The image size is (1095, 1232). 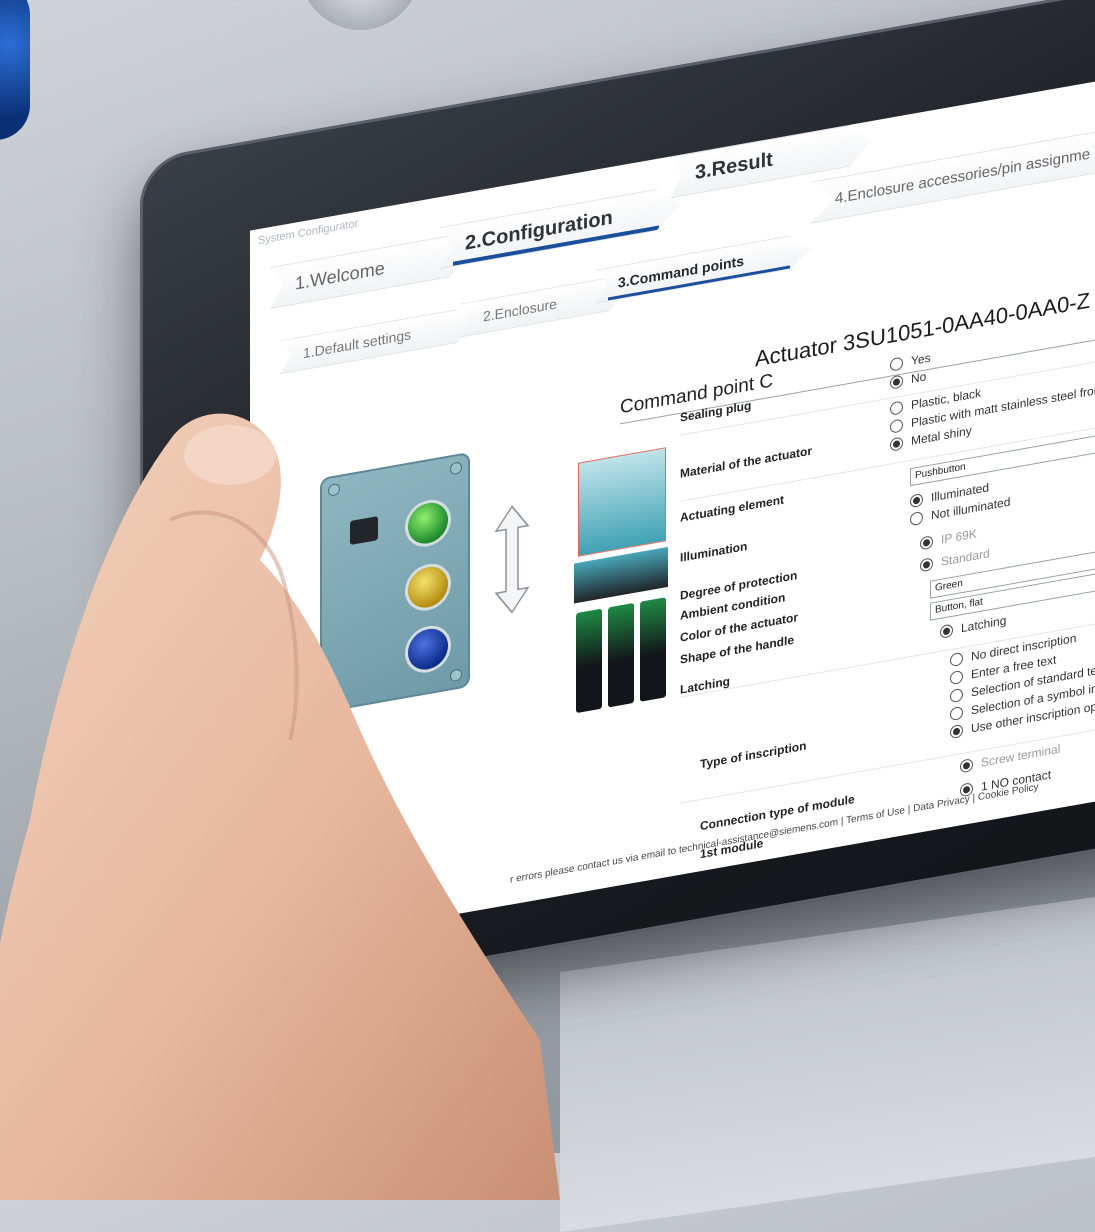 What do you see at coordinates (560, 227) in the screenshot?
I see `step-configuration: 2.Configuration` at bounding box center [560, 227].